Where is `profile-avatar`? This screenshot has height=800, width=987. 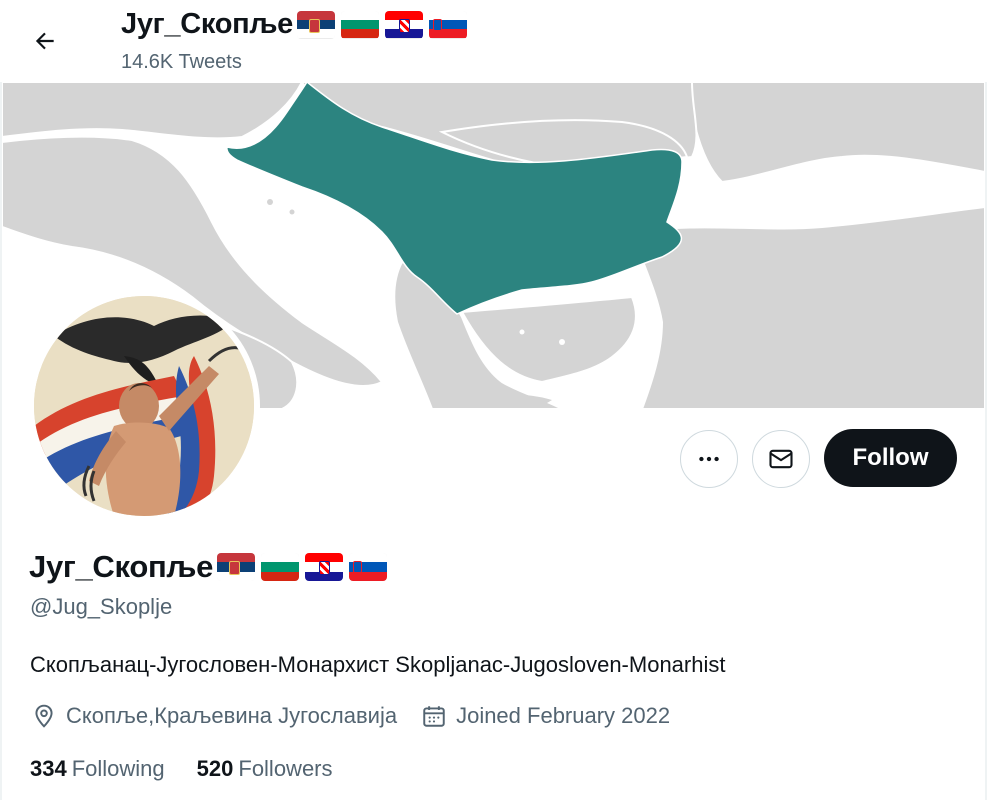 profile-avatar is located at coordinates (144, 406).